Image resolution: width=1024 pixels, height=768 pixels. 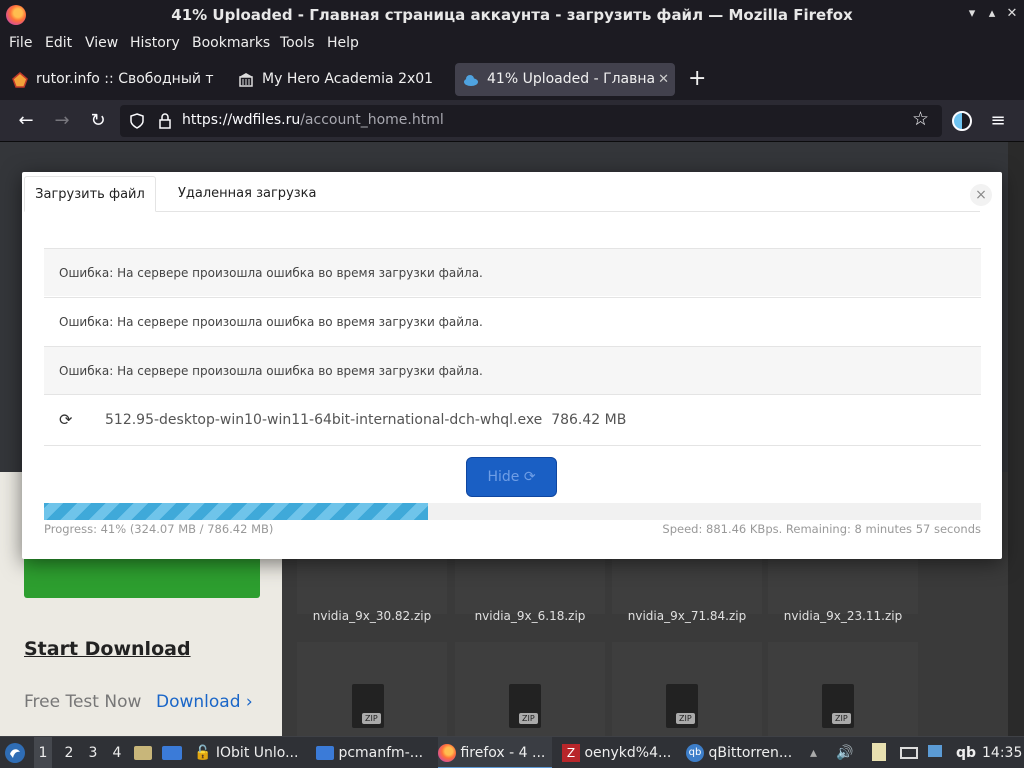 What do you see at coordinates (236, 511) in the screenshot?
I see `upload-progress-fill` at bounding box center [236, 511].